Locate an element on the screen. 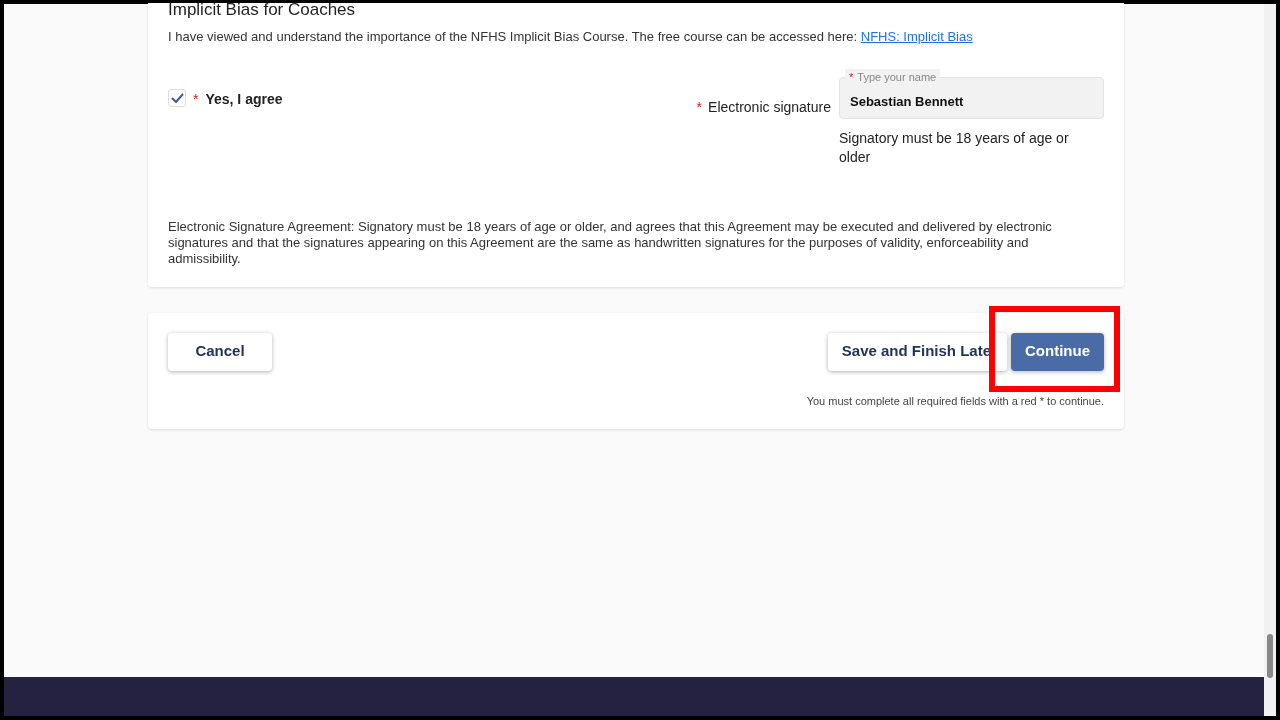  signature-help-text: Signatory must be 18 years of age or older is located at coordinates (954, 147).